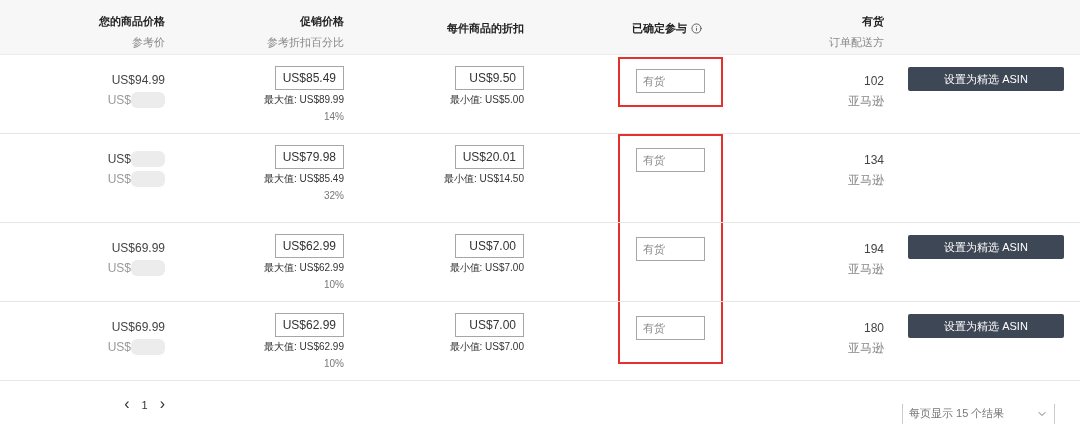 Image resolution: width=1080 pixels, height=426 pixels. Describe the element at coordinates (873, 249) in the screenshot. I see `stock-count: 194` at that location.